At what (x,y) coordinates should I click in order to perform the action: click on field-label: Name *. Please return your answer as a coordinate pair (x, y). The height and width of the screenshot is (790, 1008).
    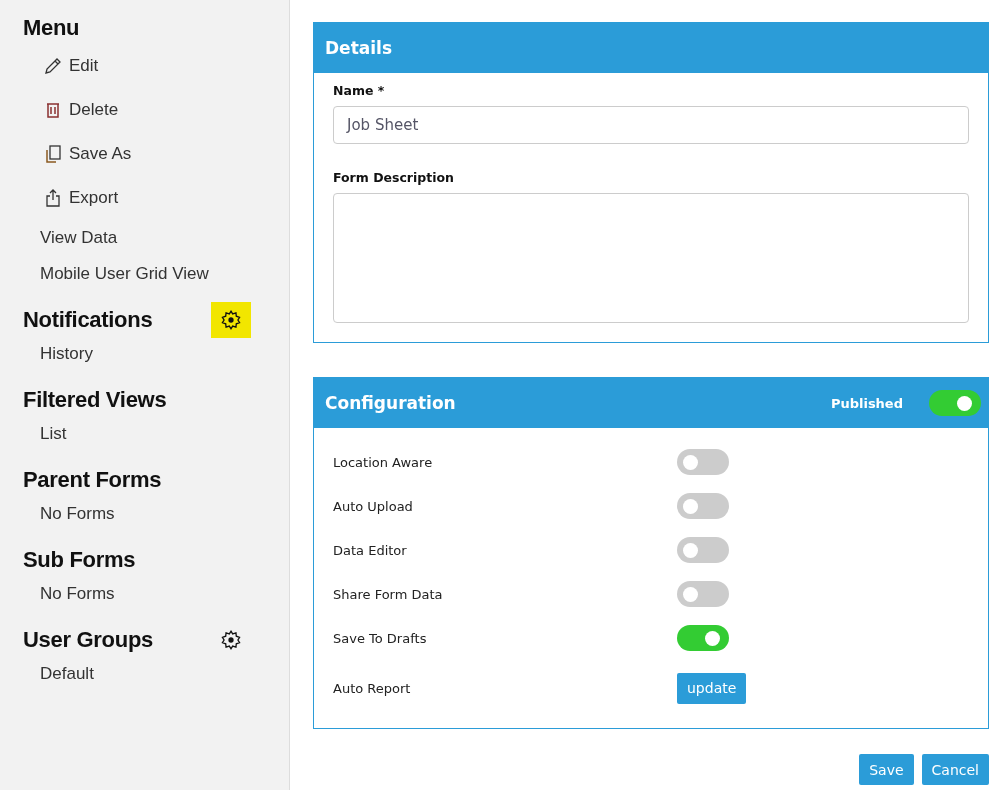
    Looking at the image, I should click on (359, 90).